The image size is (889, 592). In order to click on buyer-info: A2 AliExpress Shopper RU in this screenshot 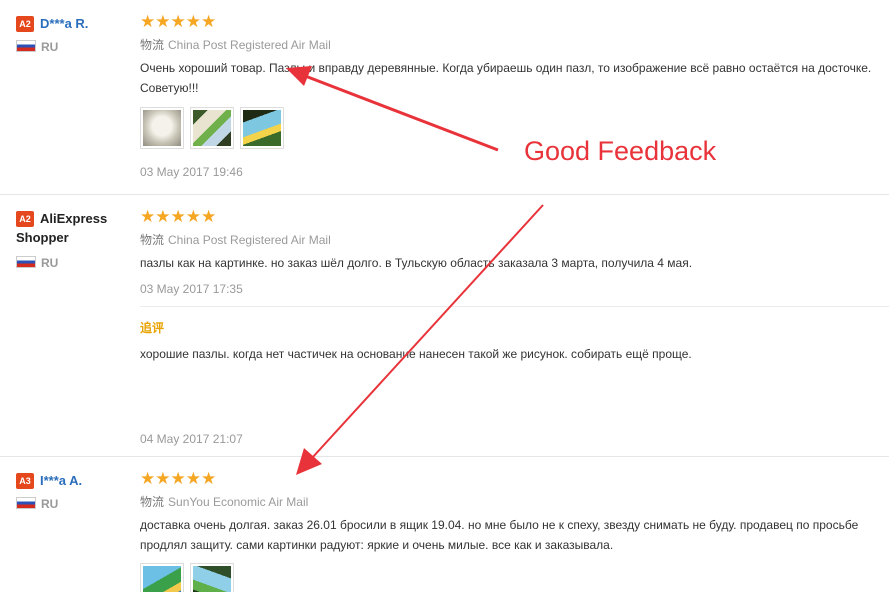, I will do `click(76, 239)`.